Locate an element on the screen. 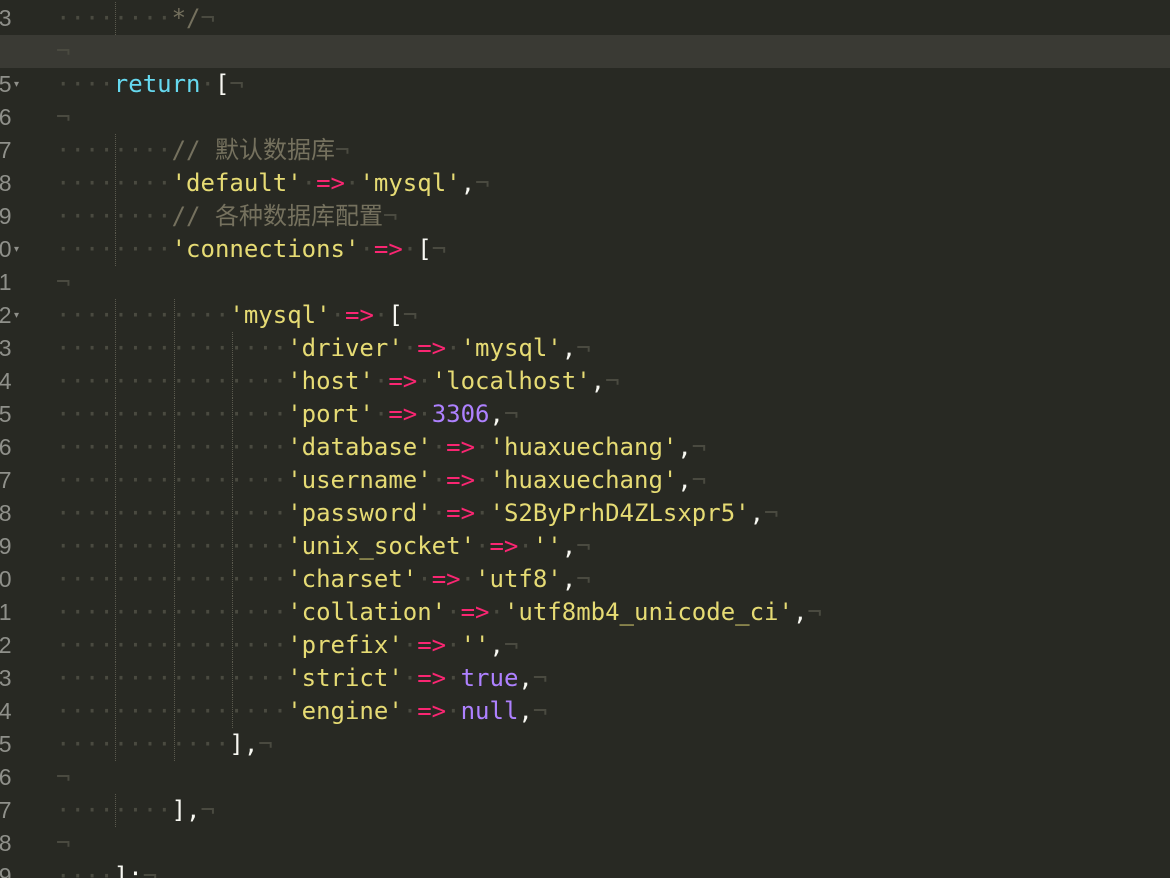 Image resolution: width=1170 pixels, height=878 pixels. code-token: 'username' is located at coordinates (359, 480).